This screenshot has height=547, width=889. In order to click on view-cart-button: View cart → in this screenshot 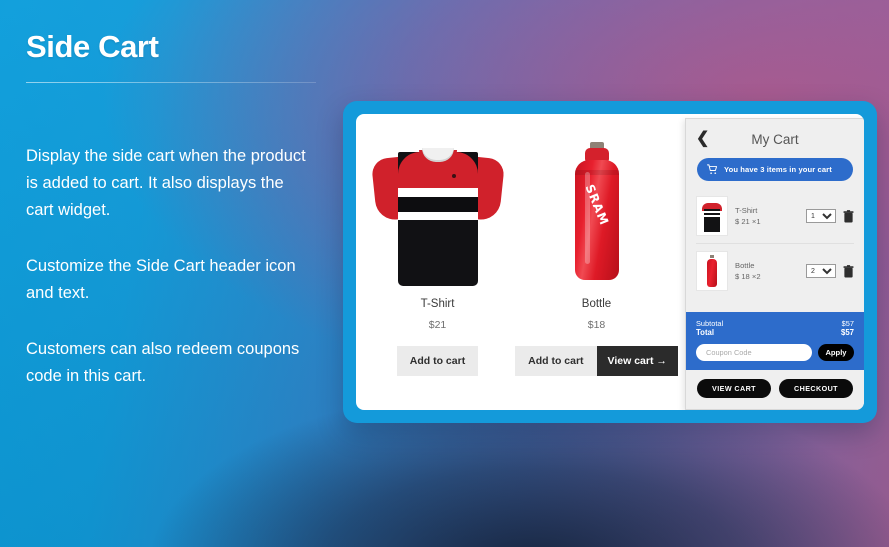, I will do `click(637, 361)`.